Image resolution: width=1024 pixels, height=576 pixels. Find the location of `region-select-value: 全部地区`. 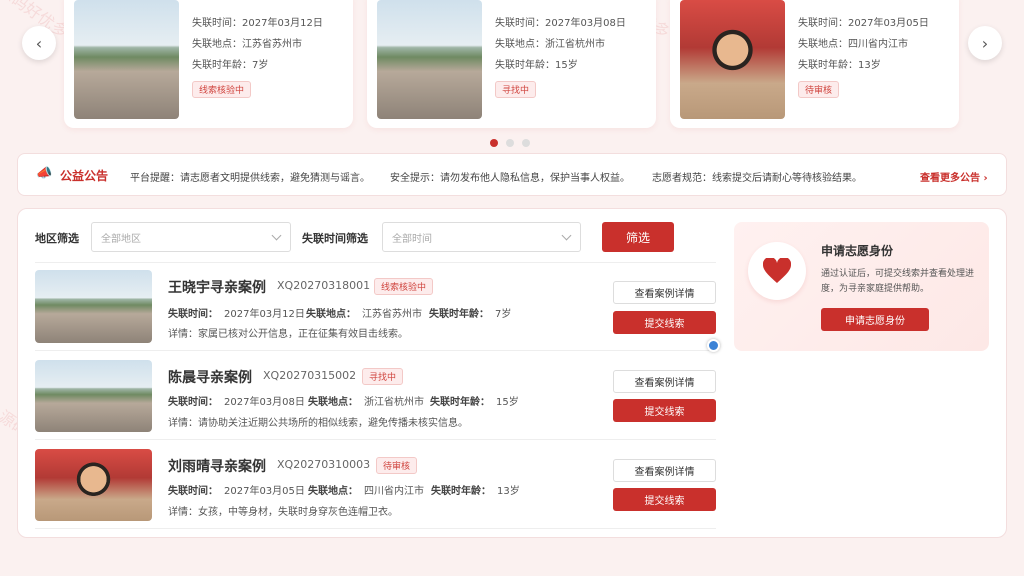

region-select-value: 全部地区 is located at coordinates (121, 239).